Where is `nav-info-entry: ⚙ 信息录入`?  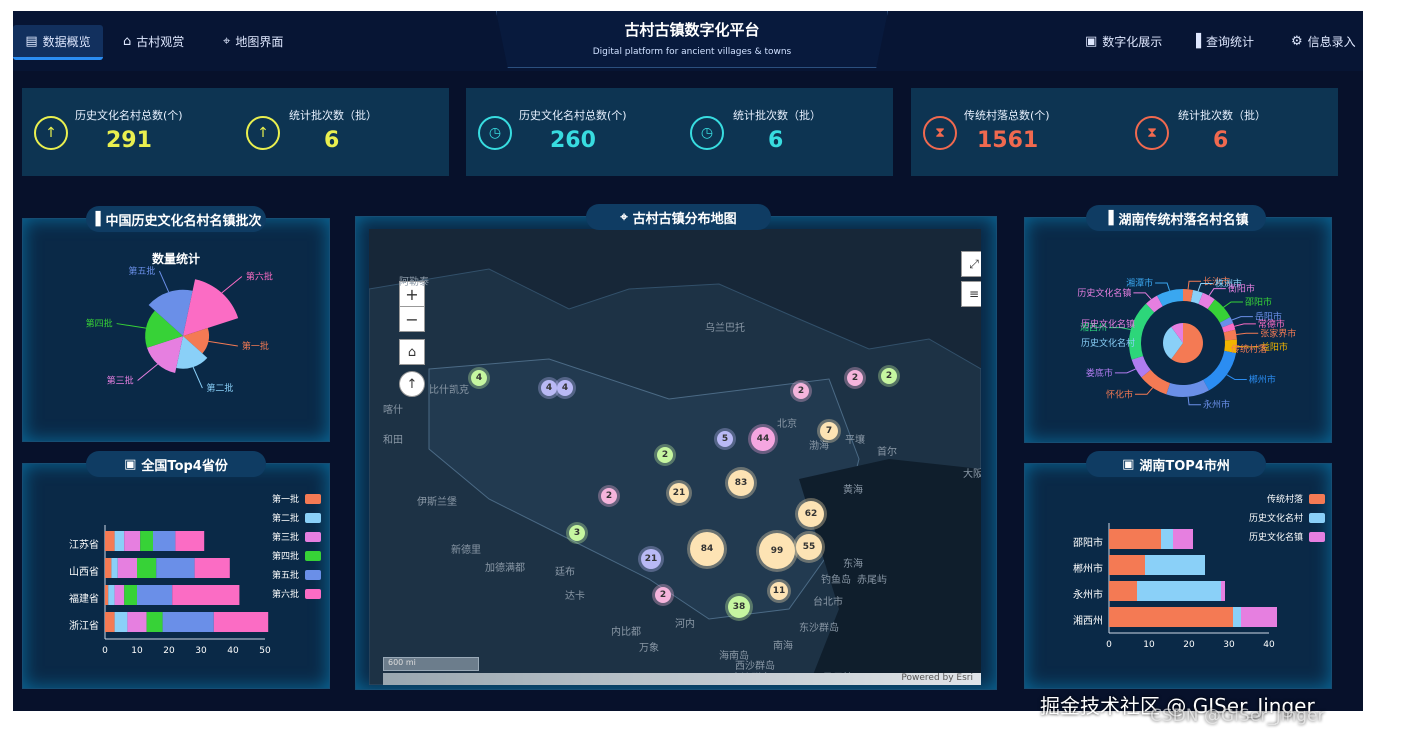 nav-info-entry: ⚙ 信息录入 is located at coordinates (1323, 41).